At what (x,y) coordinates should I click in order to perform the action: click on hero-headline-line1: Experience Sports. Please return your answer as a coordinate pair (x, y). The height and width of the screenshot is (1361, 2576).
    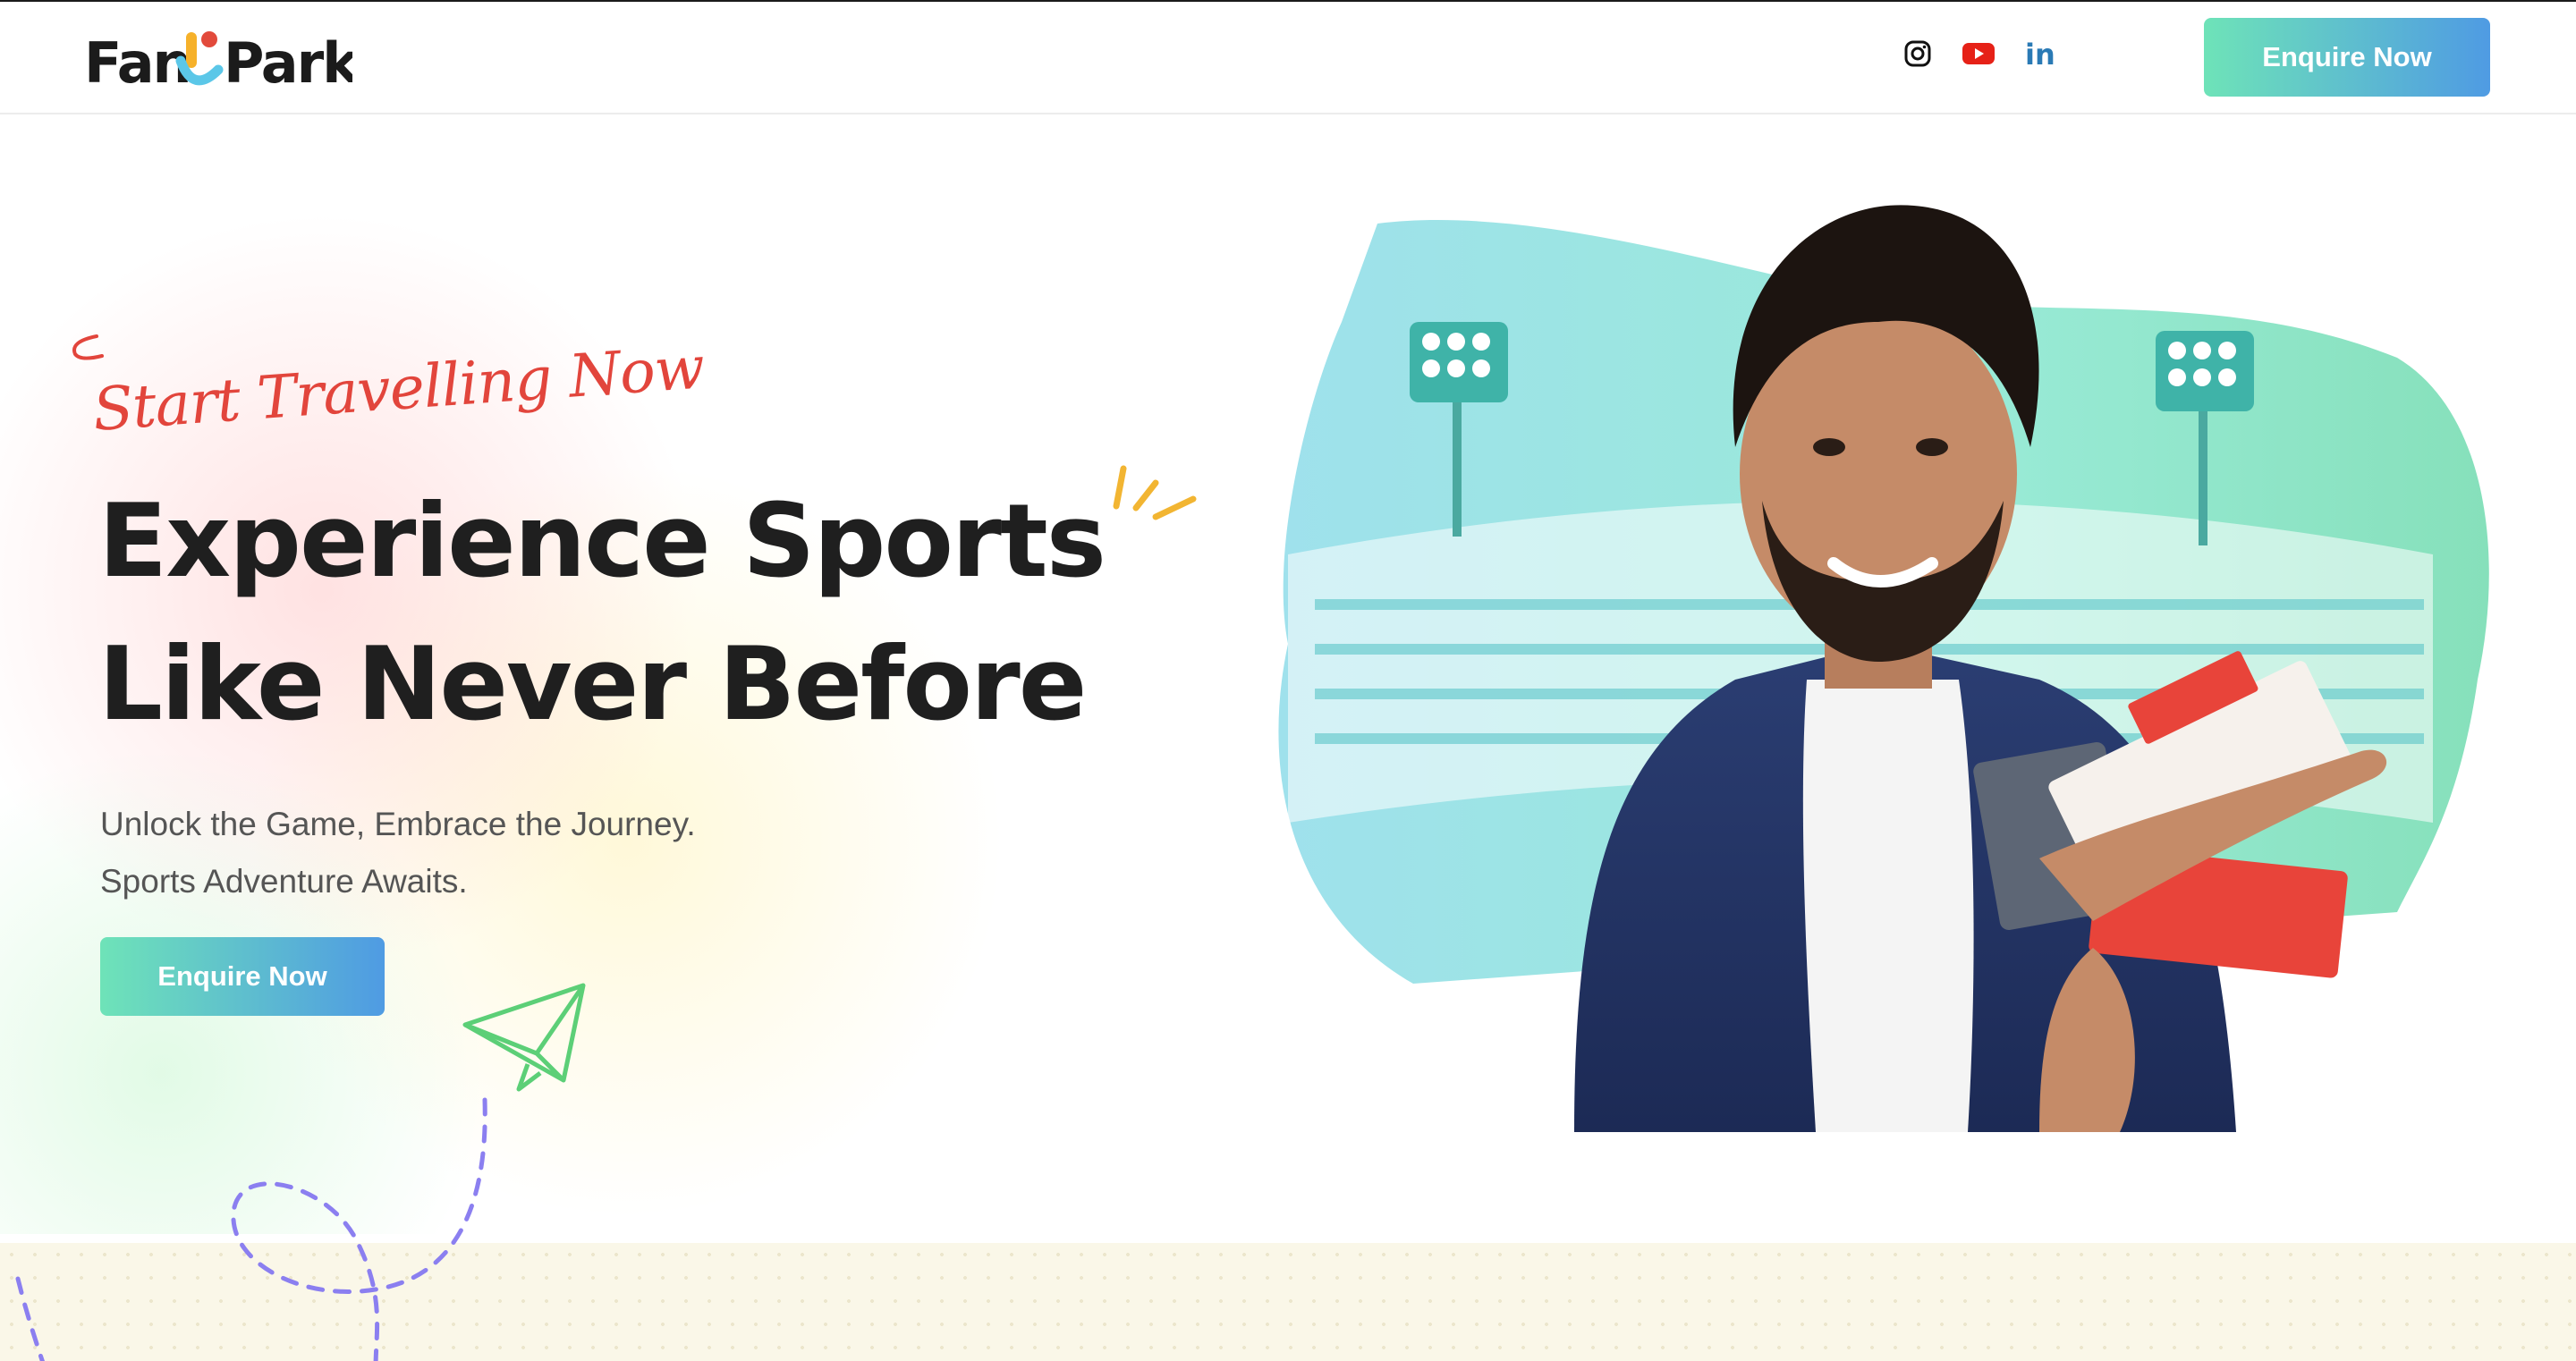
    Looking at the image, I should click on (602, 541).